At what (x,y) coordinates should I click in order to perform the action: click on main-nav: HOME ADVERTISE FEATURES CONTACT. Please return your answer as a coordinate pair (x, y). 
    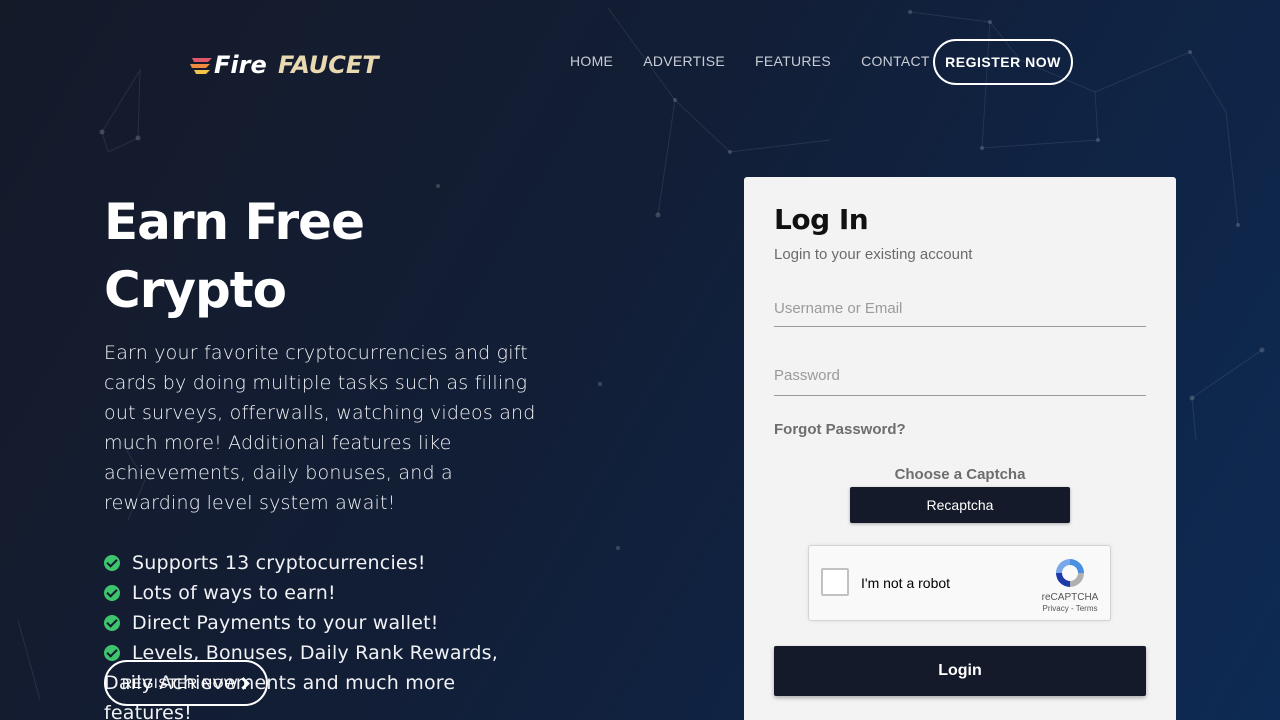
    Looking at the image, I should click on (765, 61).